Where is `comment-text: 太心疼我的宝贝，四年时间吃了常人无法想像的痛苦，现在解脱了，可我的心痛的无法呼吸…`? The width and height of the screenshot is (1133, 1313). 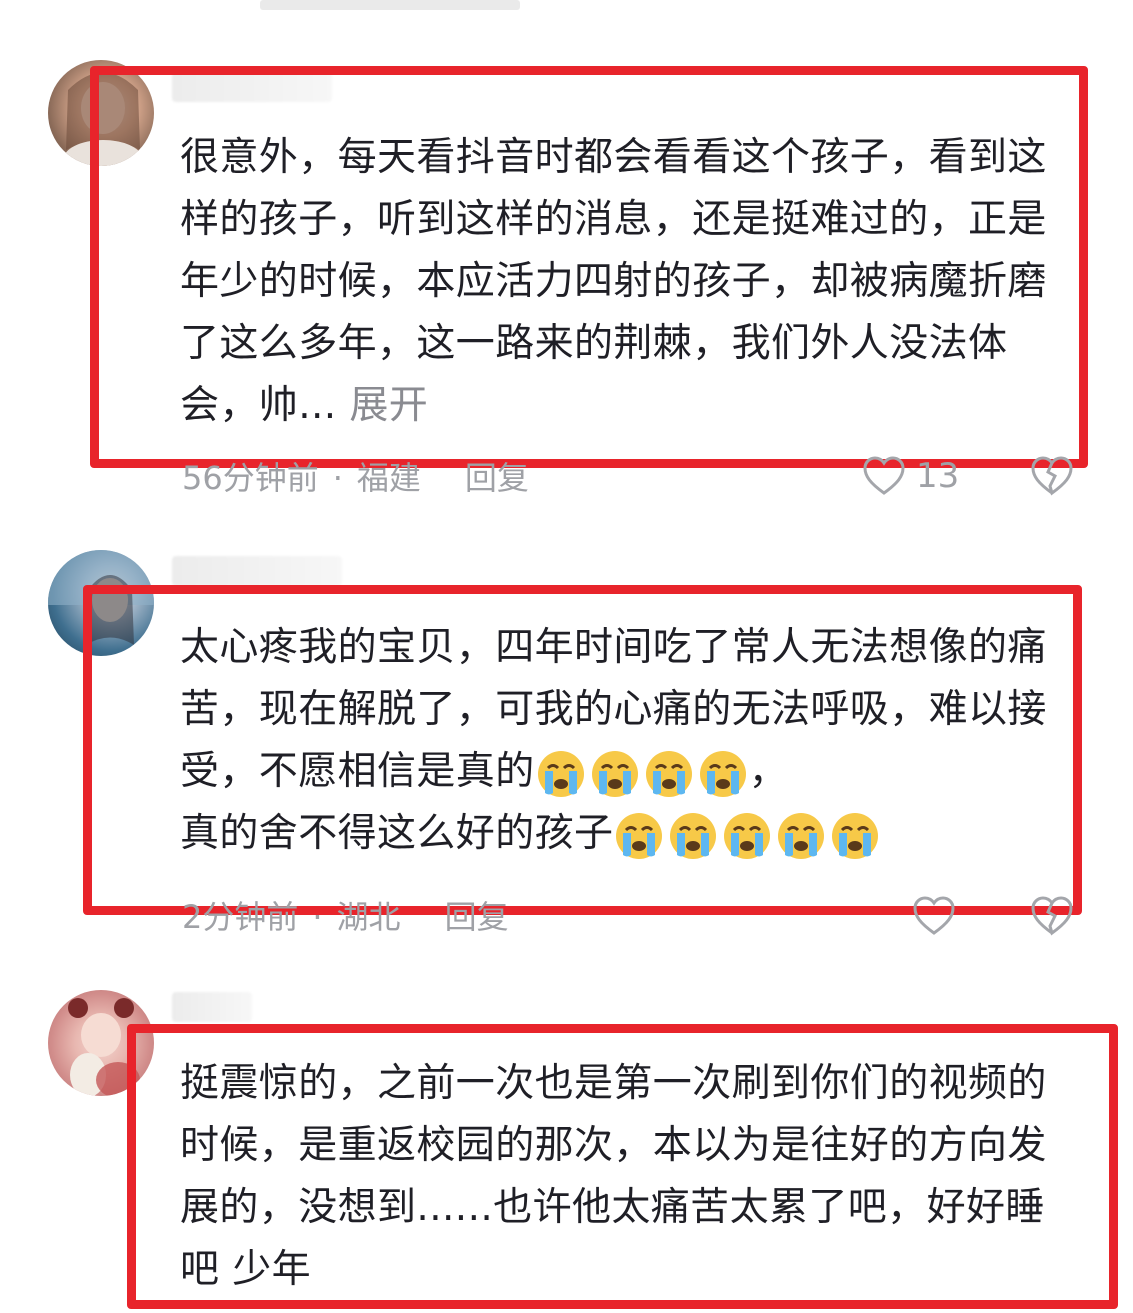 comment-text: 太心疼我的宝贝，四年时间吃了常人无法想像的痛苦，现在解脱了，可我的心痛的无法呼吸… is located at coordinates (625, 741).